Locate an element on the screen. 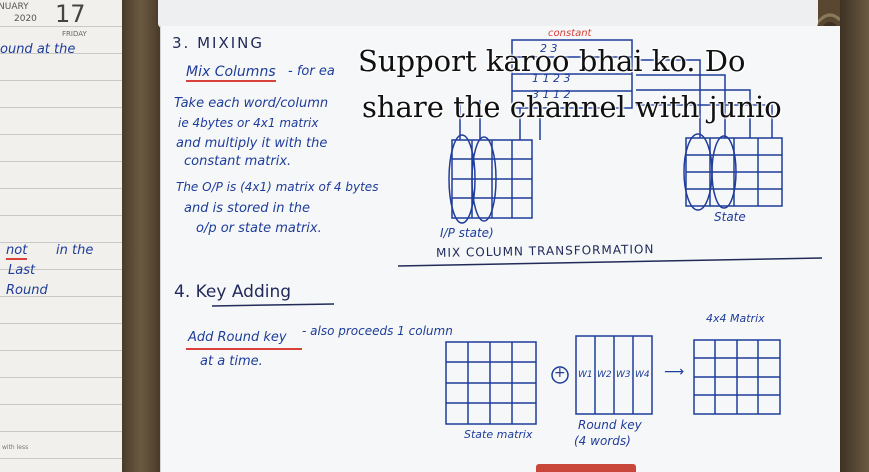 The height and width of the screenshot is (472, 869). round-key-w2: W2 is located at coordinates (604, 375).